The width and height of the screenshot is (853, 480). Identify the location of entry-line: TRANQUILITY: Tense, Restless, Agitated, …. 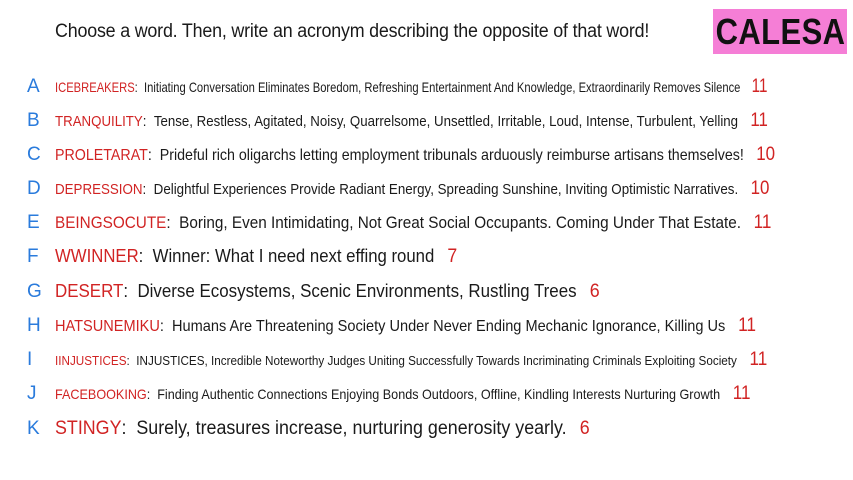
(411, 120).